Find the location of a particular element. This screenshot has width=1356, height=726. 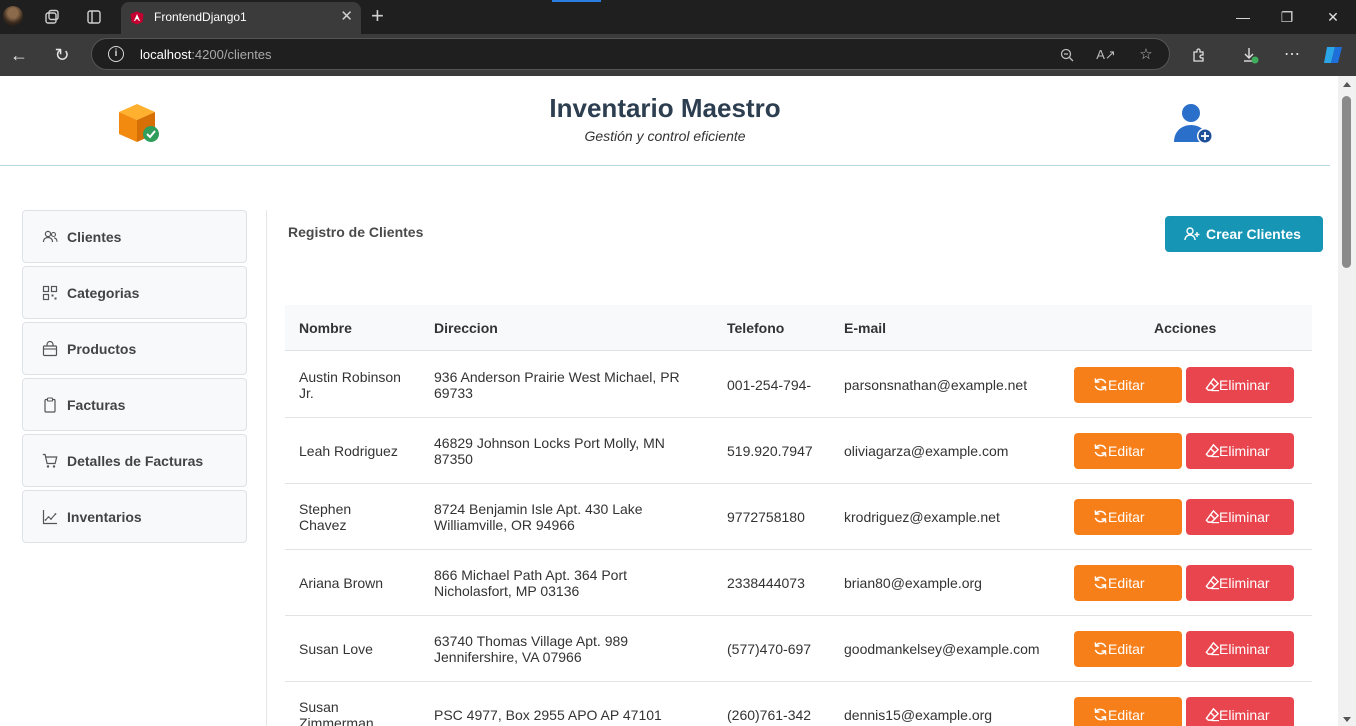

minimize-icon: — is located at coordinates (1243, 17).